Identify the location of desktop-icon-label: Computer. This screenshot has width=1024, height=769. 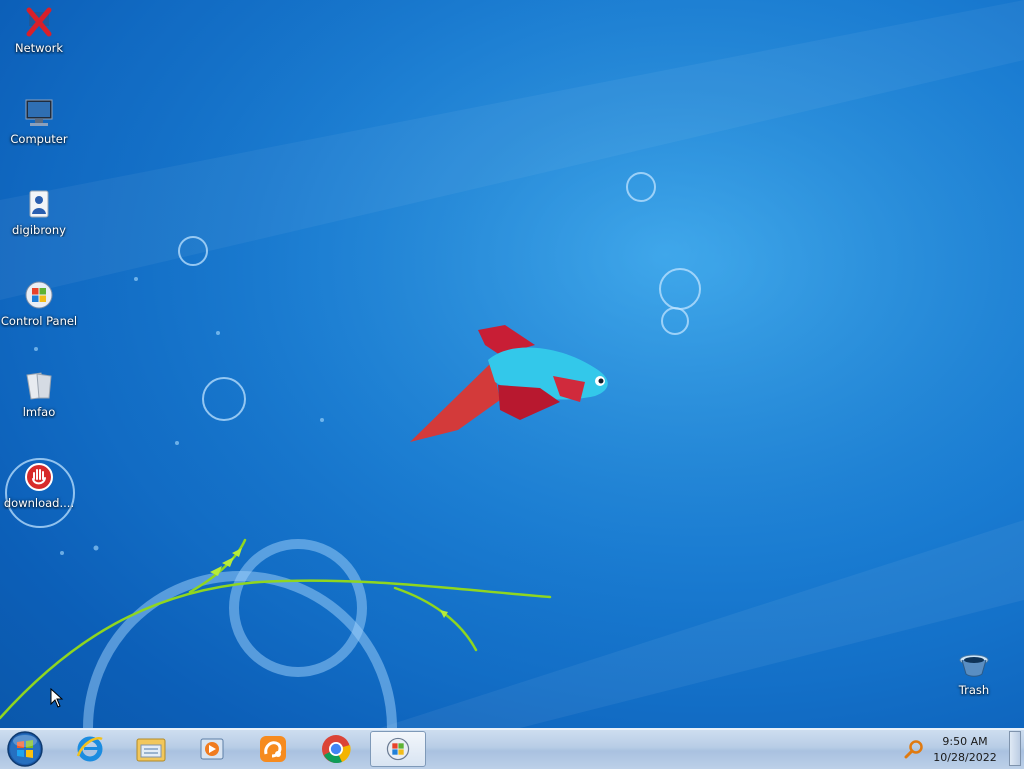
(39, 139).